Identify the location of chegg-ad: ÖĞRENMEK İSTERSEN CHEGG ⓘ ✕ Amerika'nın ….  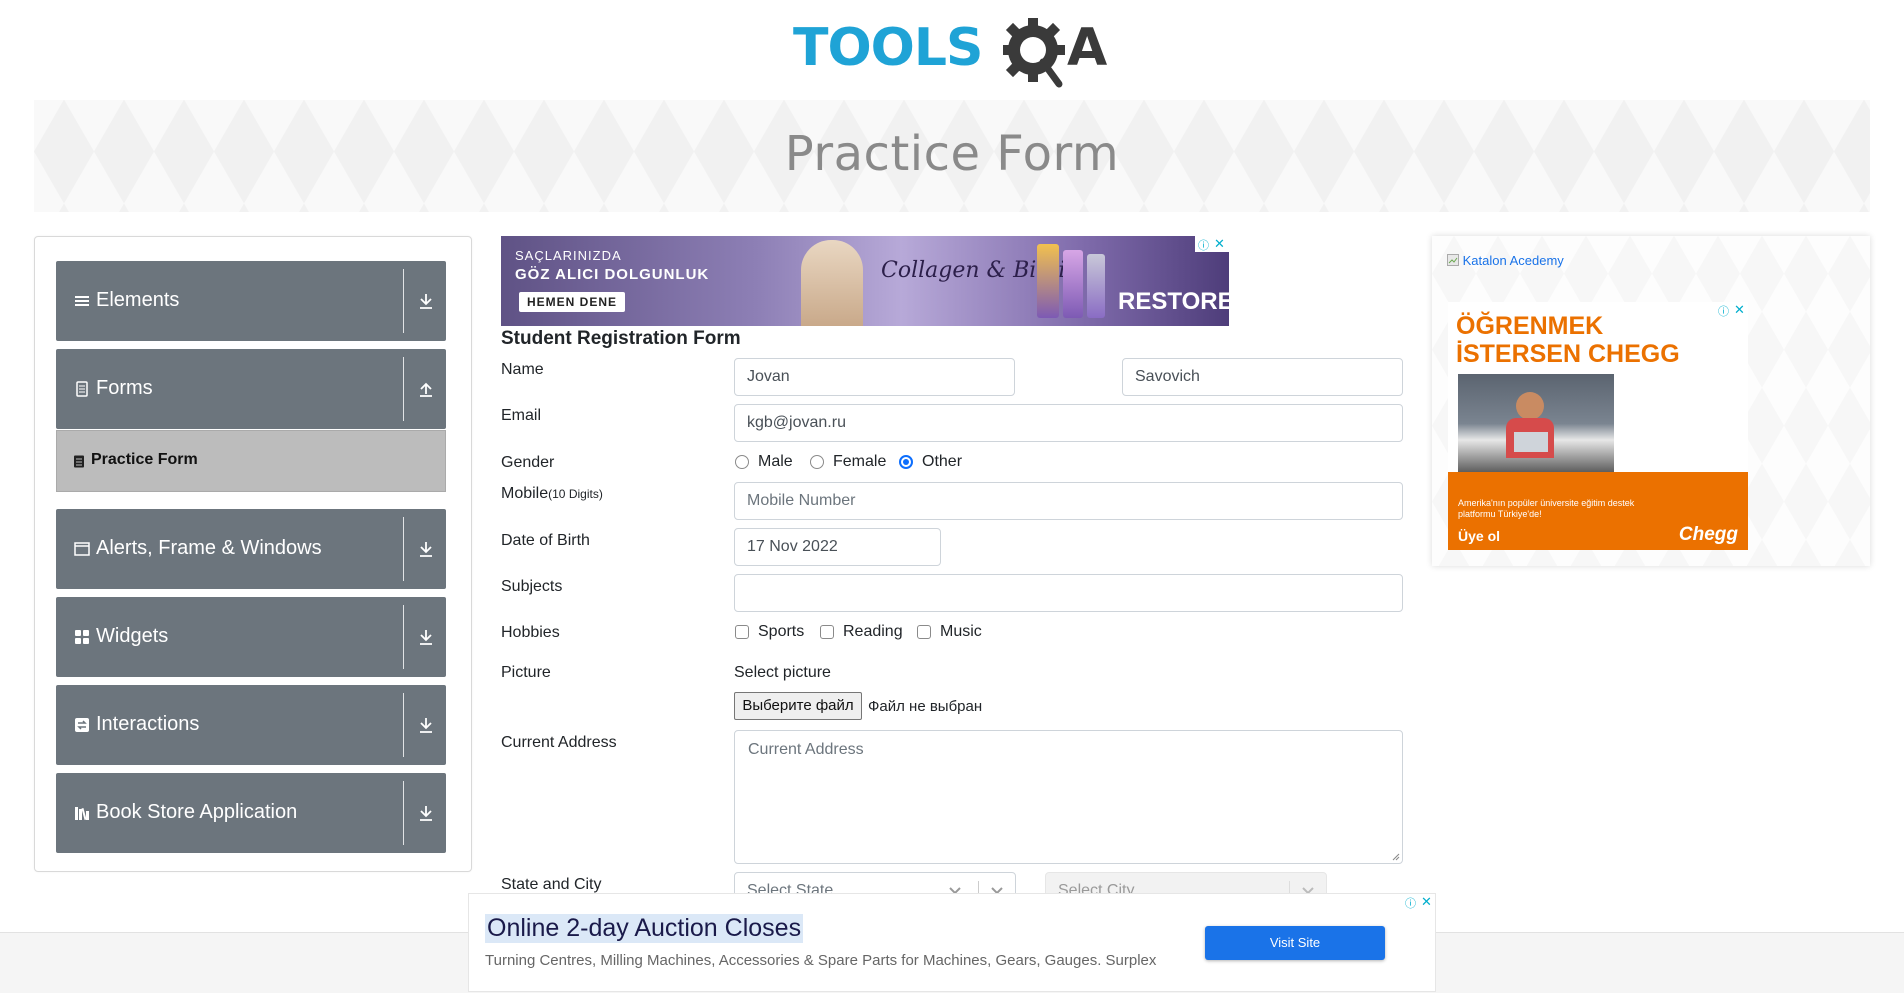
(1598, 426).